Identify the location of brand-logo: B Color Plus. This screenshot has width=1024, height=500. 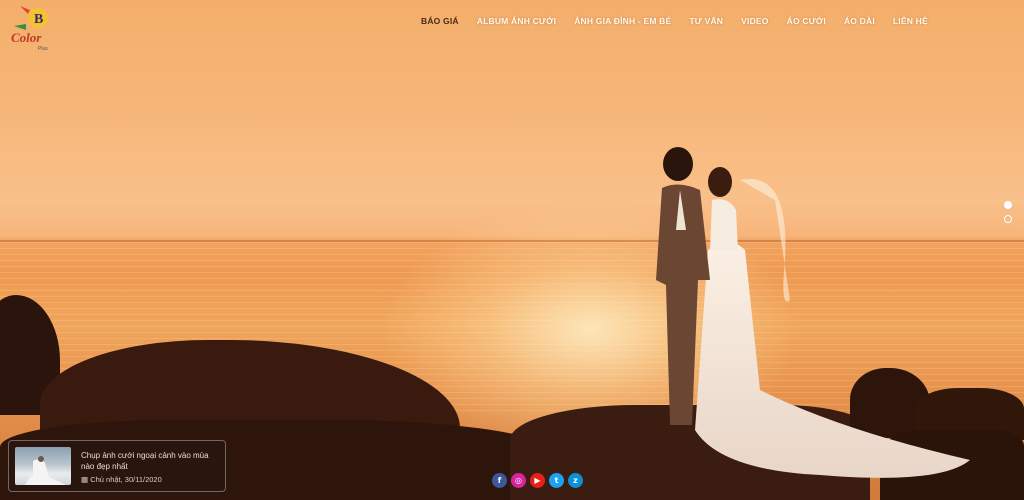
(38, 28).